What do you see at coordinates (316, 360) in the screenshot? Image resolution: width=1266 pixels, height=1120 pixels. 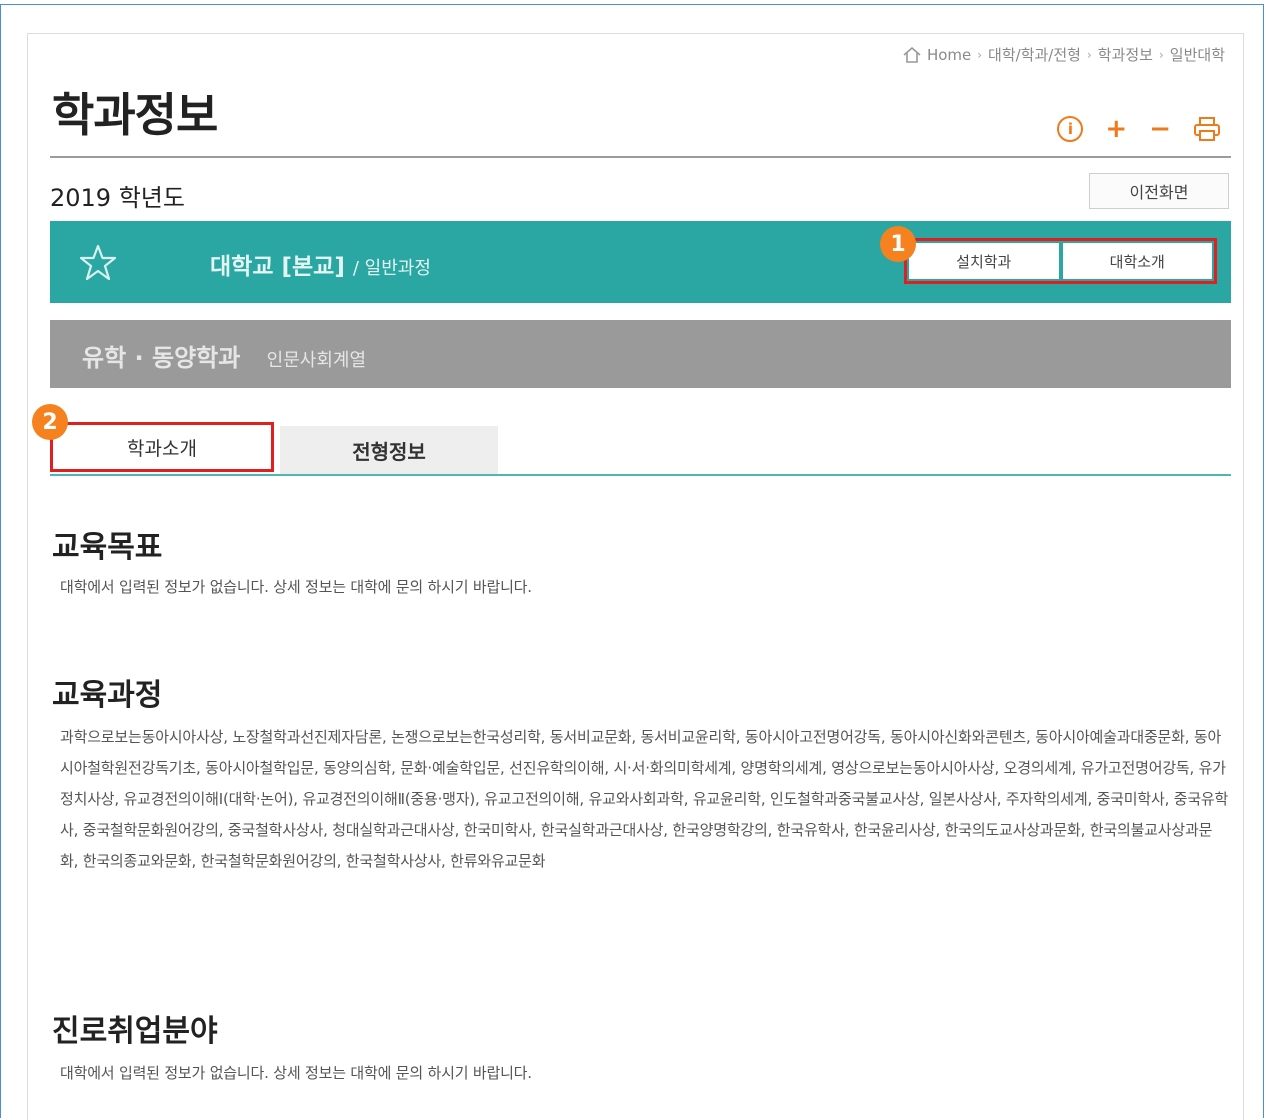 I see `major-field: 인문사회계열` at bounding box center [316, 360].